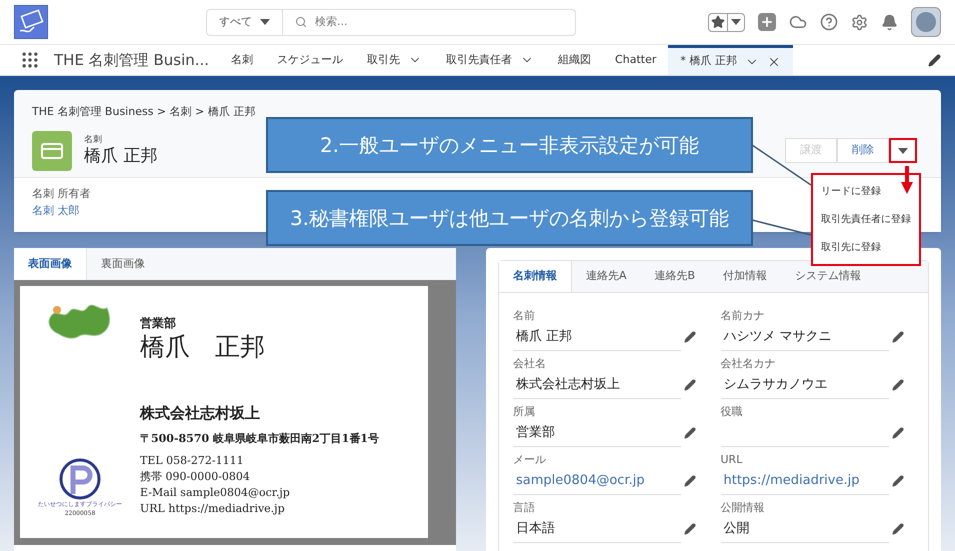 The image size is (955, 551). I want to click on nav-tab: Chatter, so click(635, 60).